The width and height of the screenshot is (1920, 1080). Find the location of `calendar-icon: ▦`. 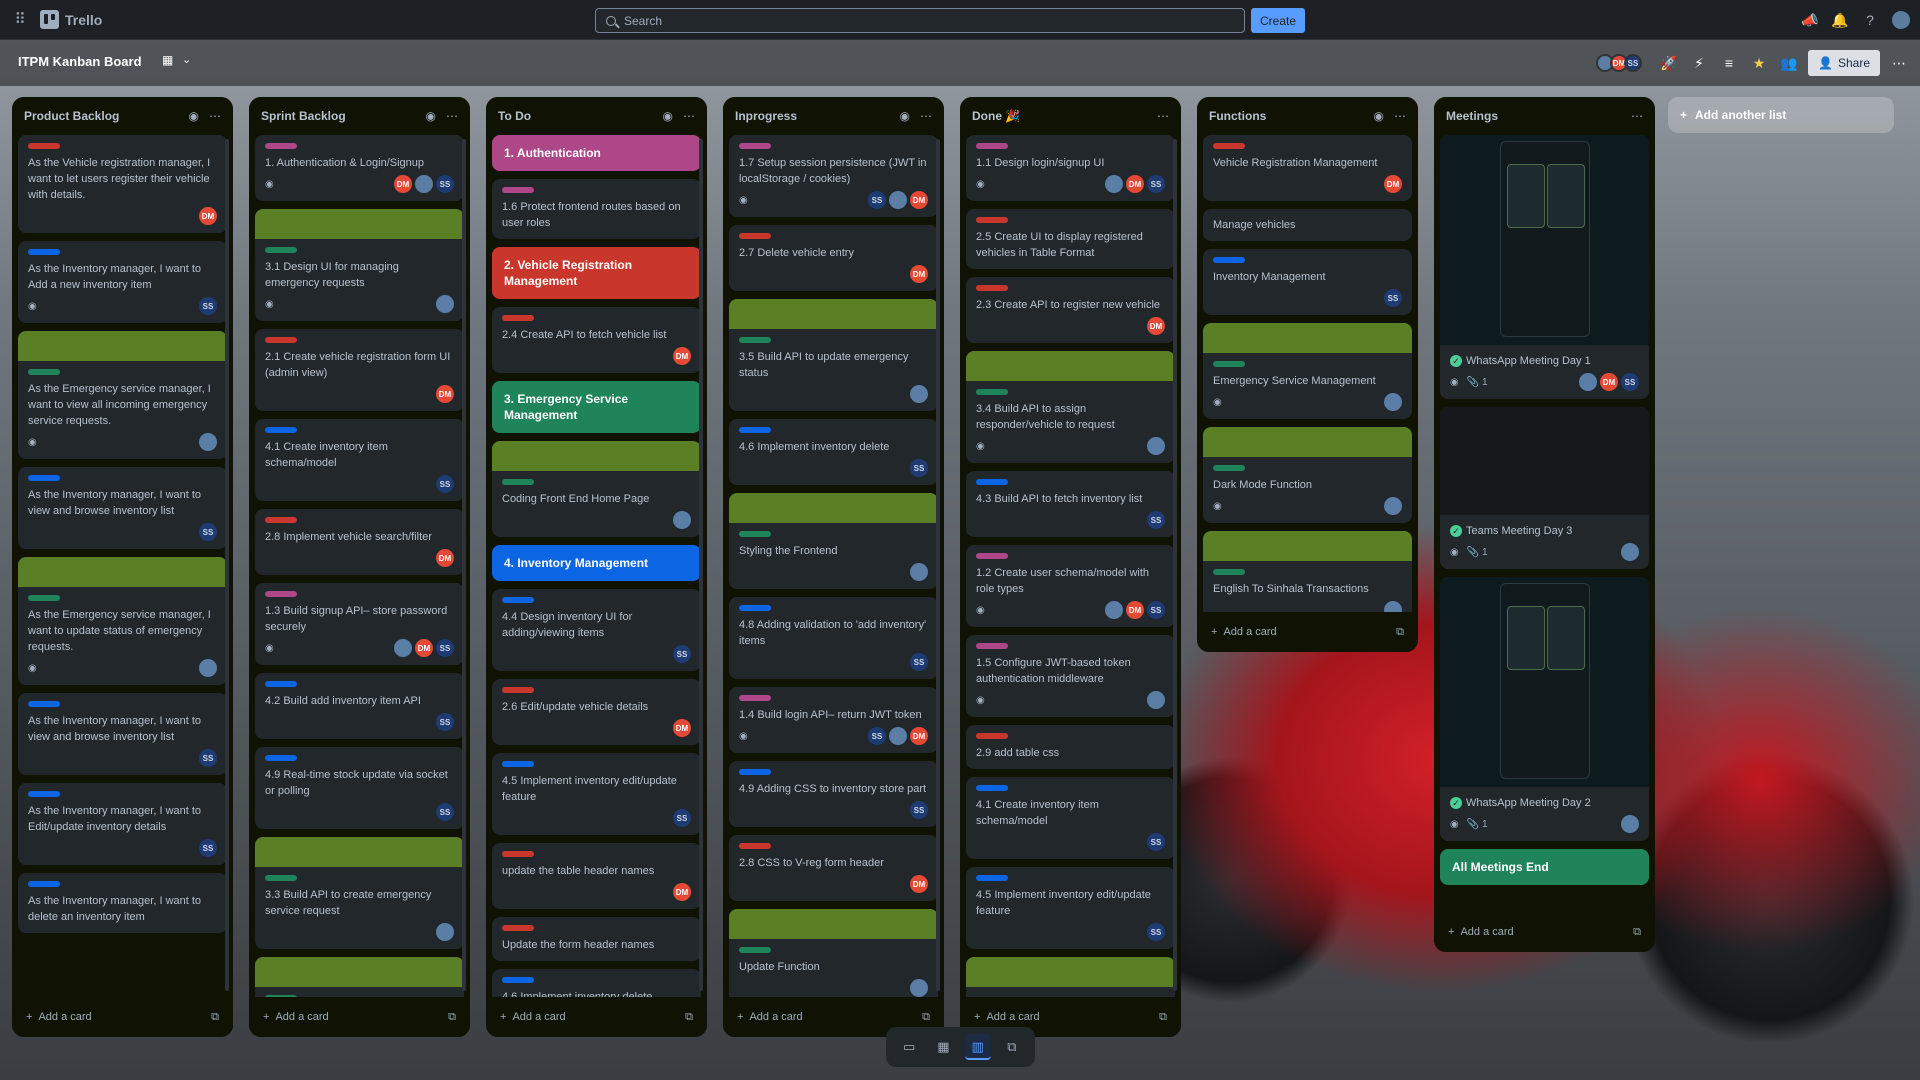

calendar-icon: ▦ is located at coordinates (943, 1047).